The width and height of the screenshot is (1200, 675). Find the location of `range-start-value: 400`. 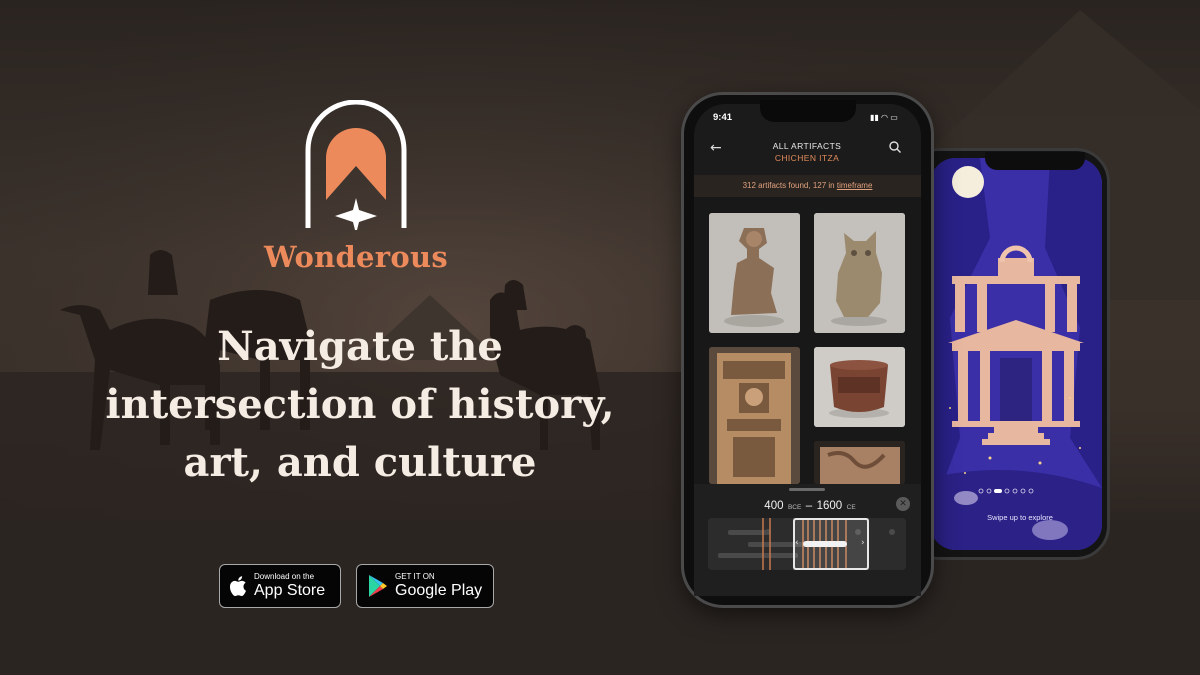

range-start-value: 400 is located at coordinates (774, 506).